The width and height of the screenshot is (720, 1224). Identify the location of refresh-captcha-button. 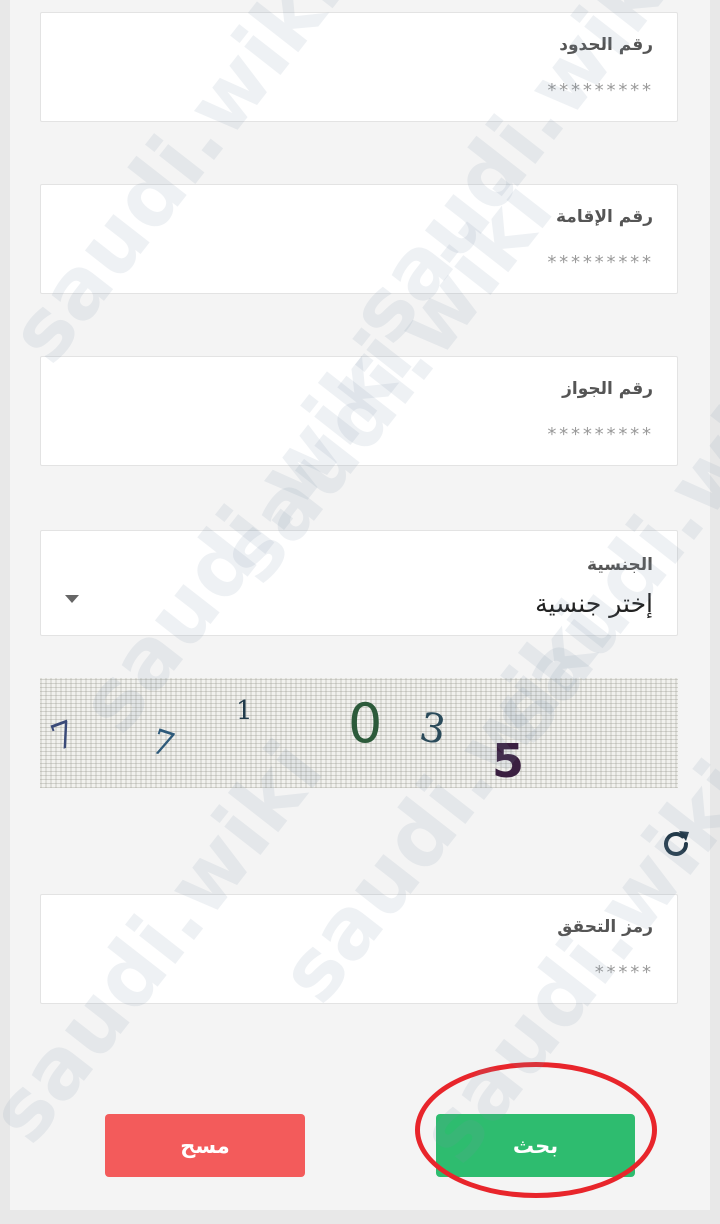
(676, 844).